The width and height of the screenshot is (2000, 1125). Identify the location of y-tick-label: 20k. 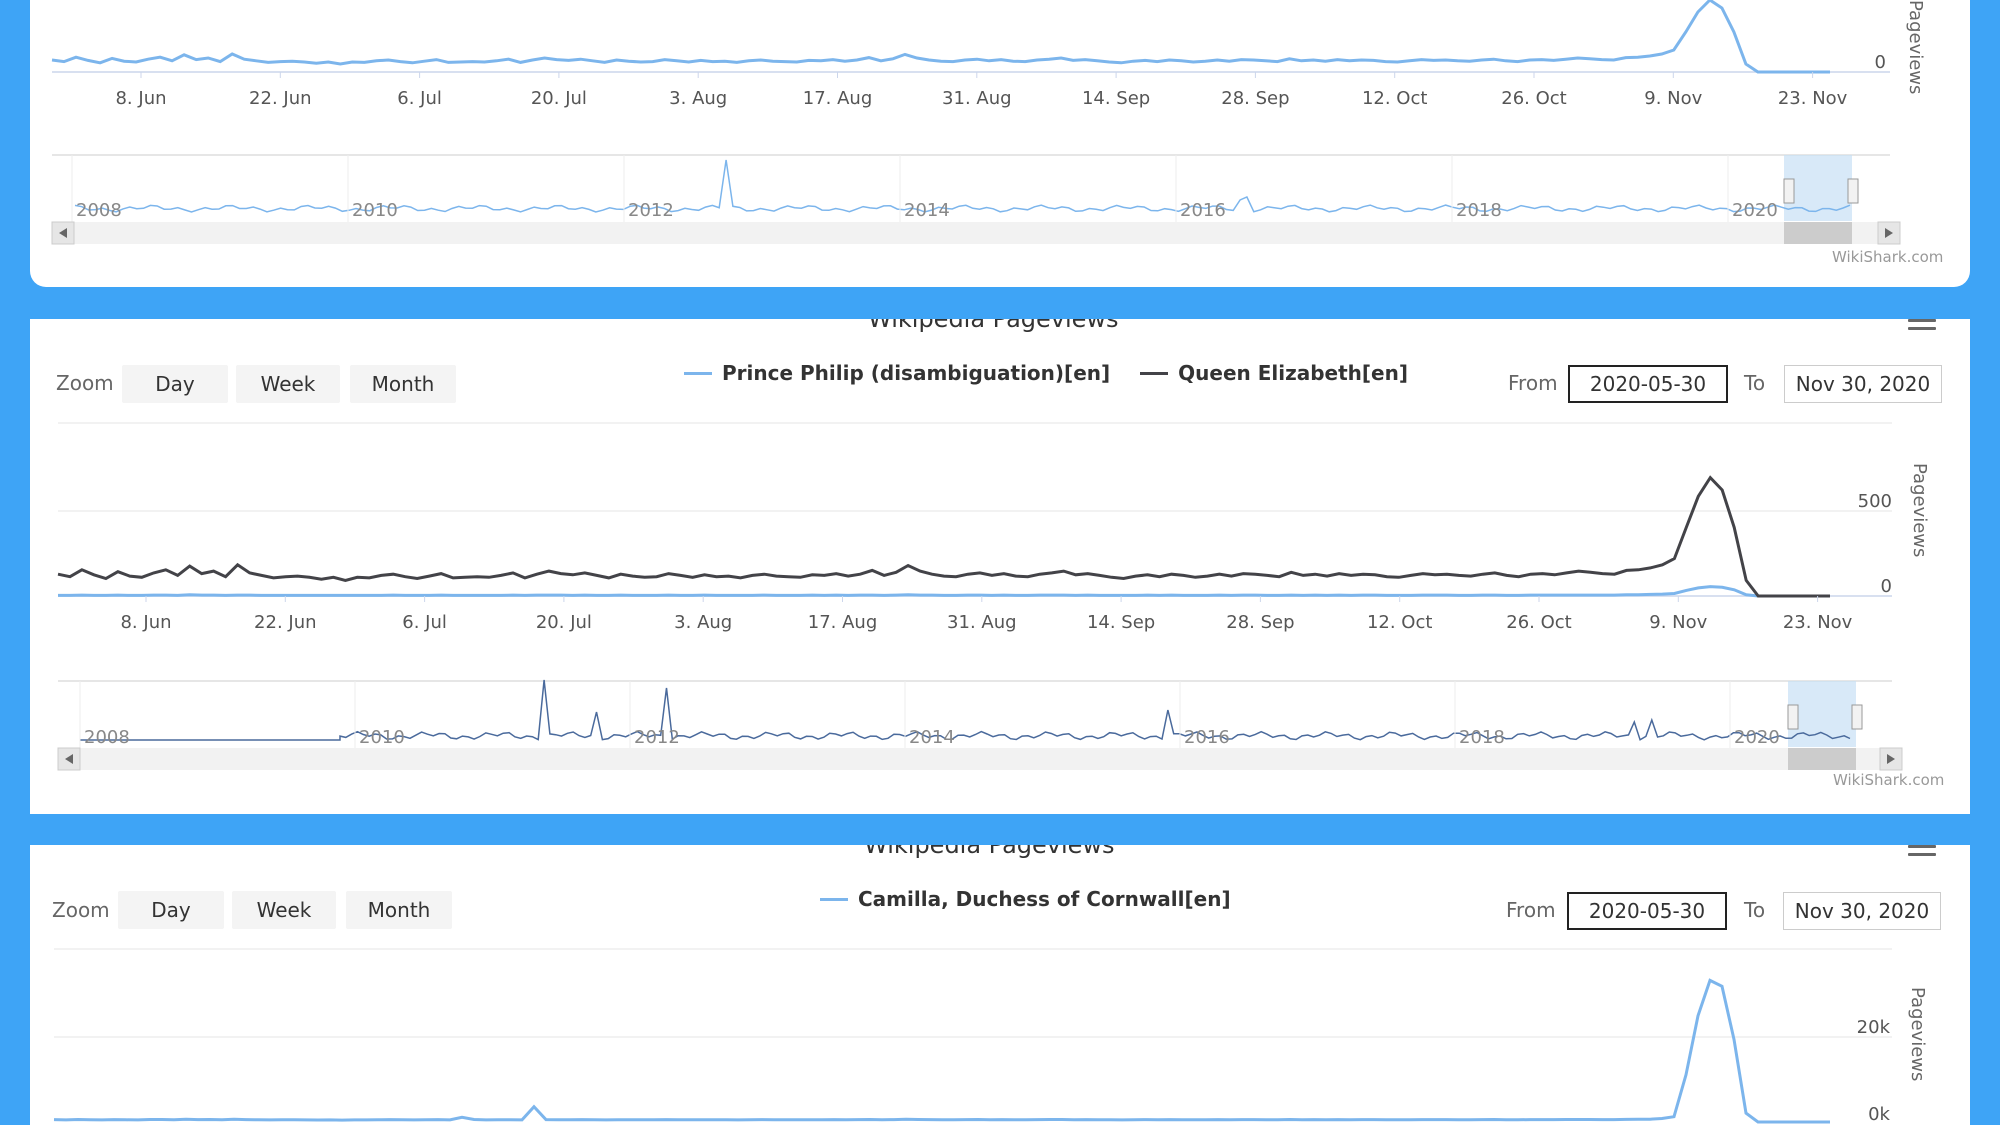
(1874, 1027).